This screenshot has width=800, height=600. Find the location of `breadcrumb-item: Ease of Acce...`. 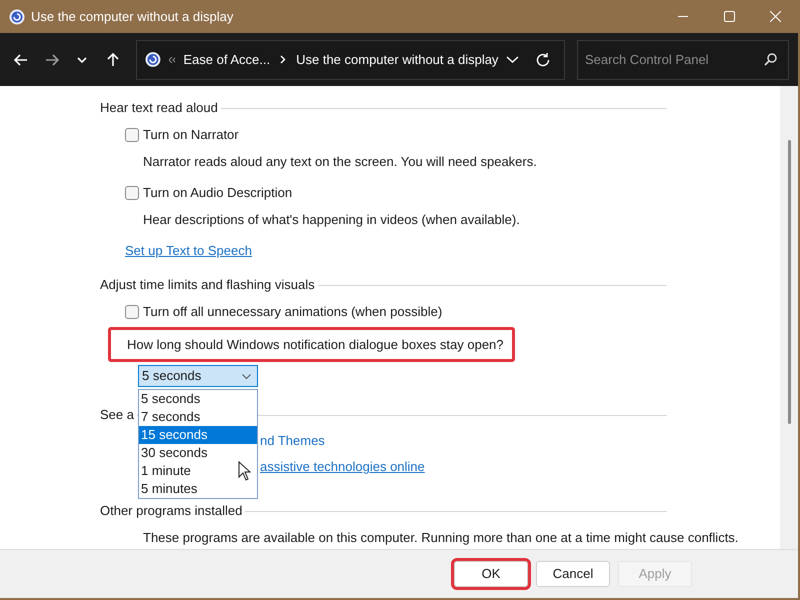

breadcrumb-item: Ease of Acce... is located at coordinates (226, 60).